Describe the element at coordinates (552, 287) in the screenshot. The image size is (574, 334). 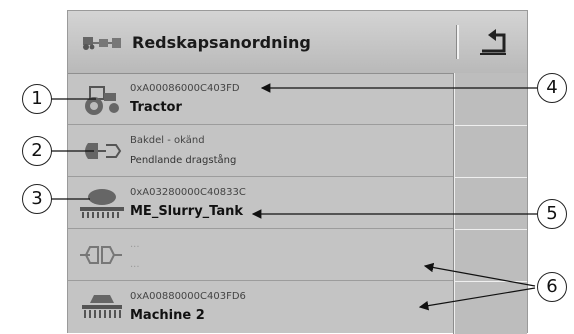
I see `callout-6: 6` at that location.